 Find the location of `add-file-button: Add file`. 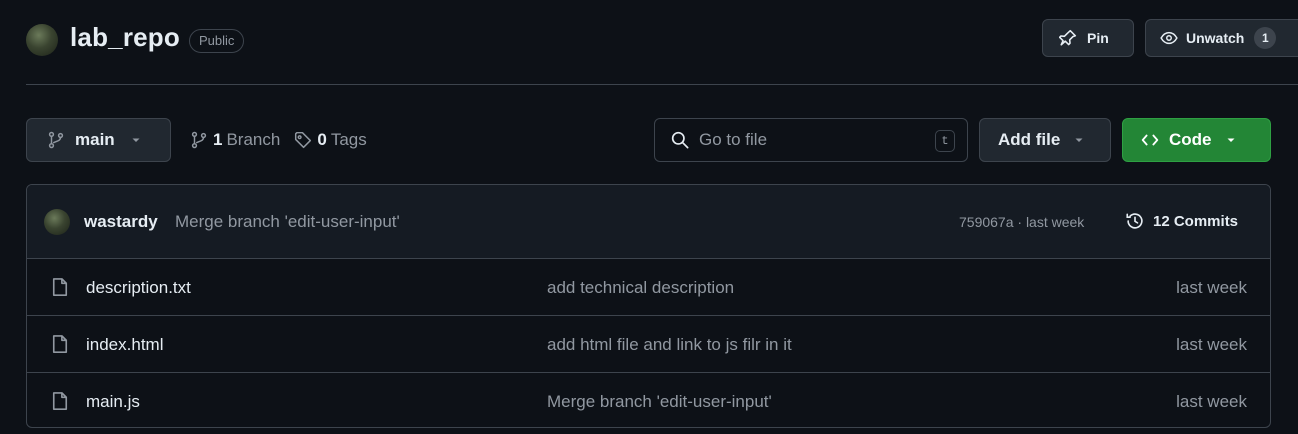

add-file-button: Add file is located at coordinates (1045, 140).